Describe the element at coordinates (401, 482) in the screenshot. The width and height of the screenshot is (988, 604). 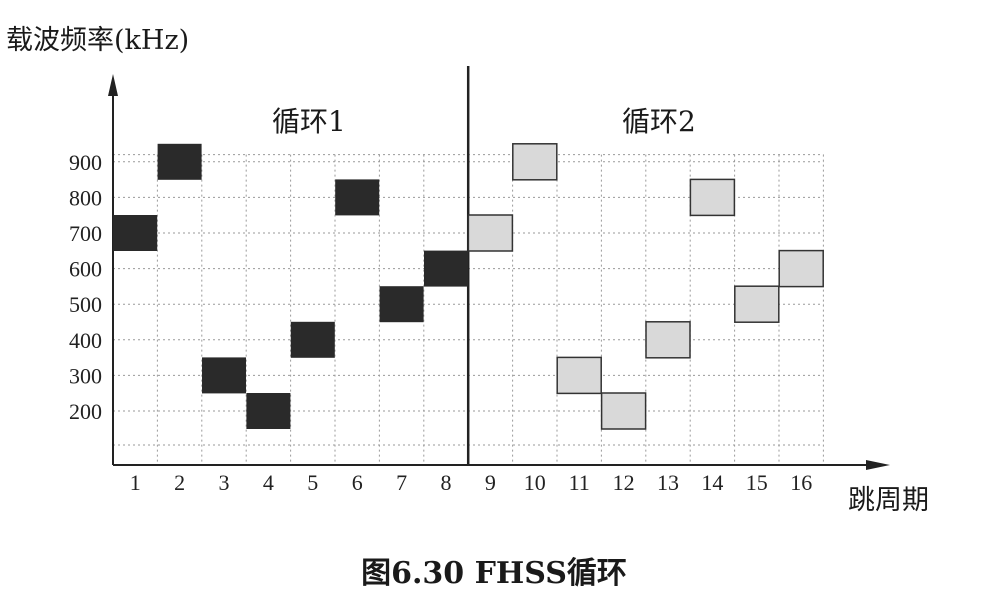
I see `x-tick-label: 7` at that location.